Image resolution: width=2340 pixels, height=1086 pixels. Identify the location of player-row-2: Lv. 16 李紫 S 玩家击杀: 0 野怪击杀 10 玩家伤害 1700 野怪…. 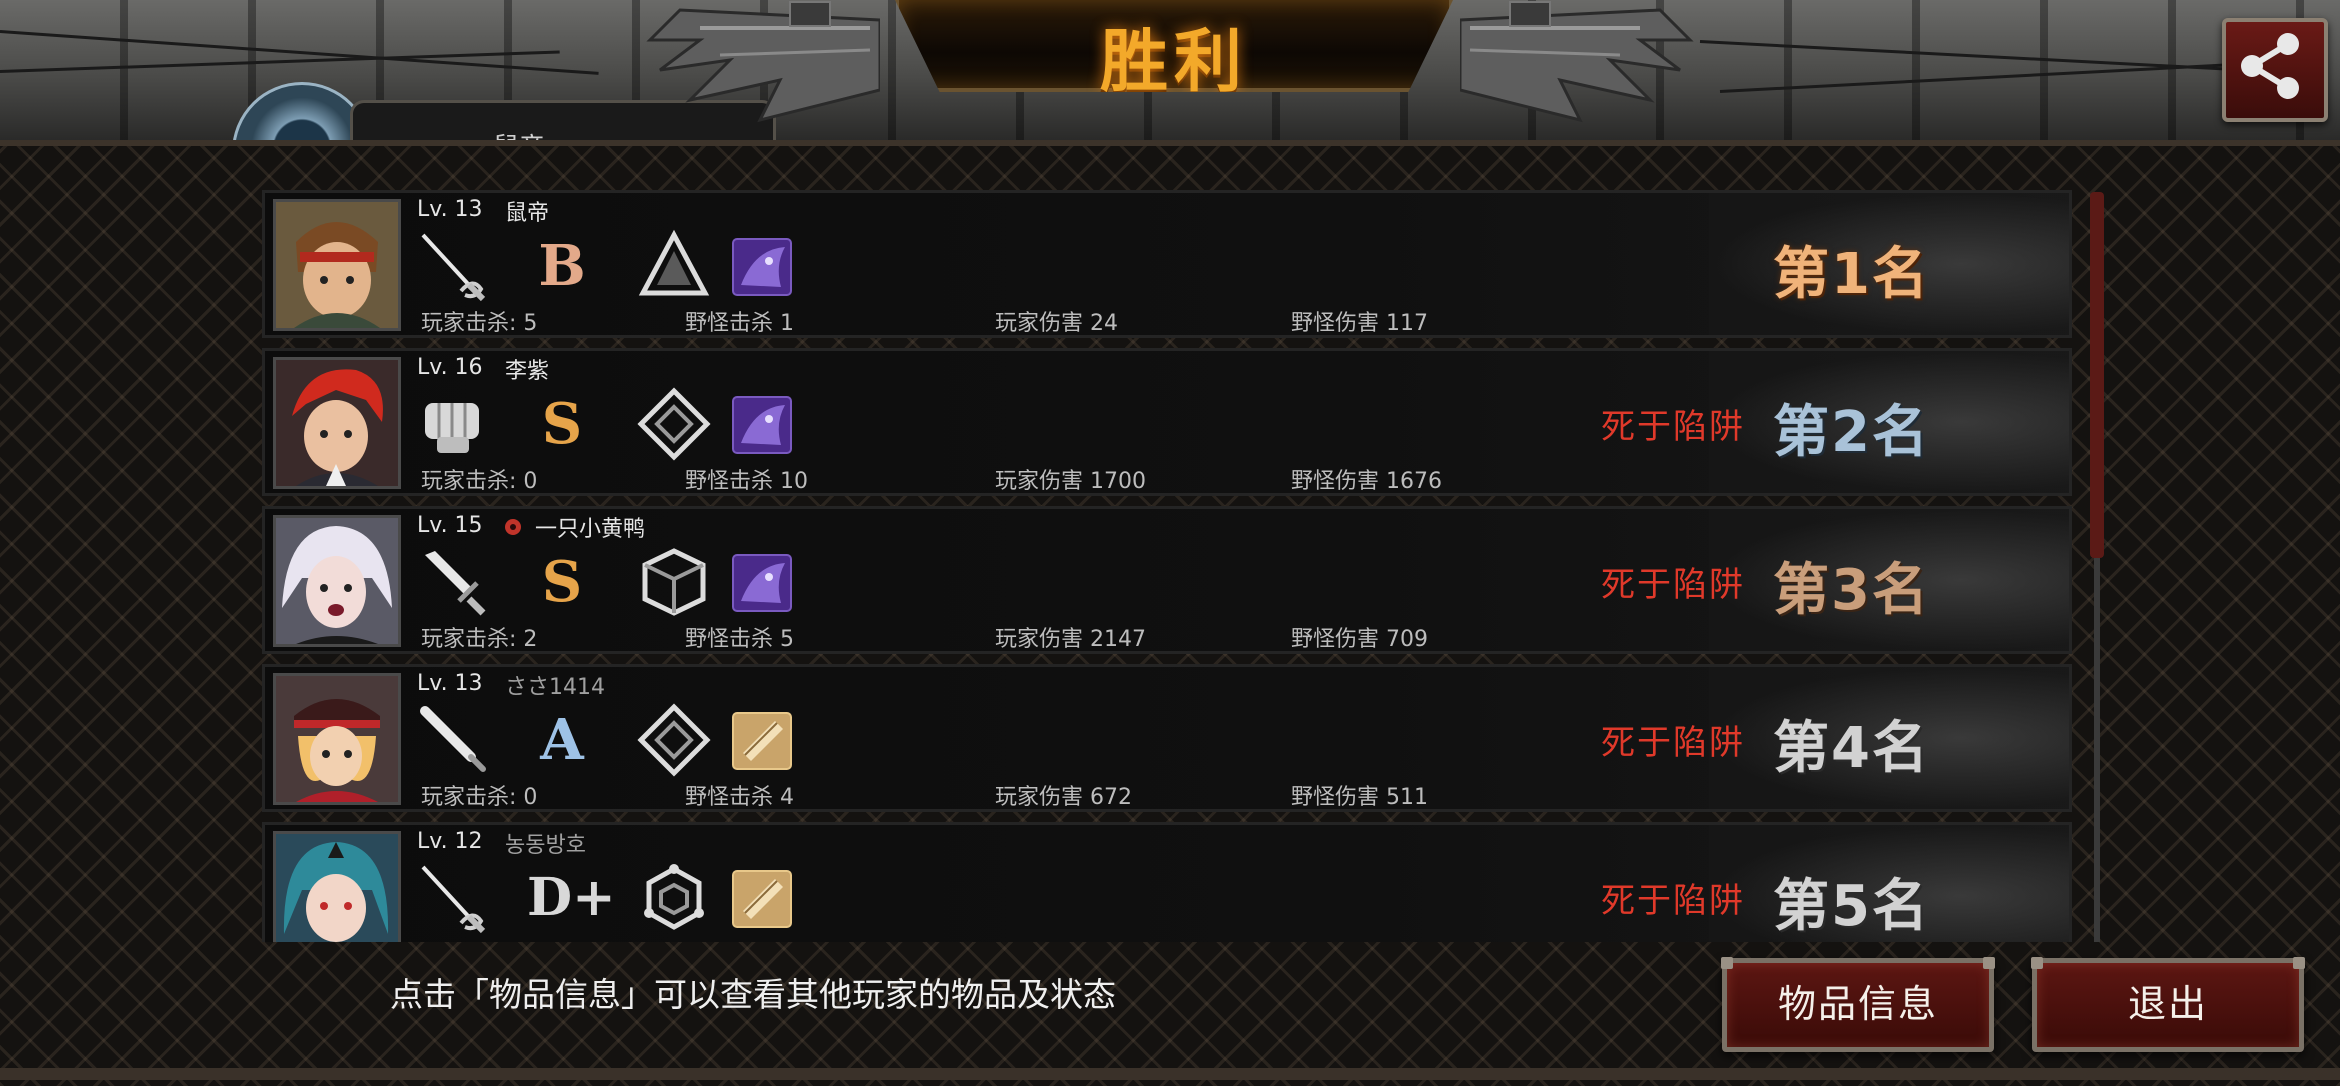
(1167, 422).